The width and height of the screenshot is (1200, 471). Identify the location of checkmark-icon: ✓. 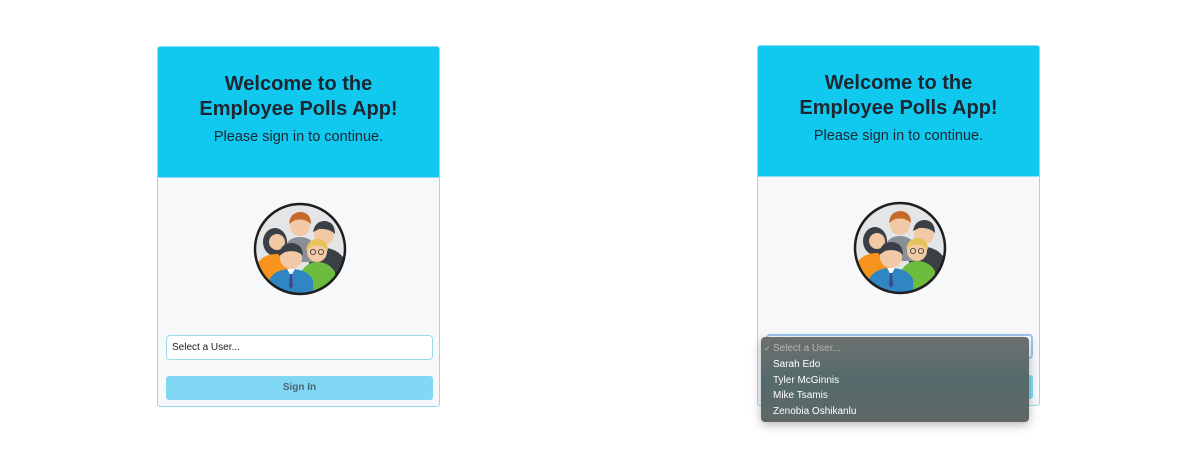
(767, 348).